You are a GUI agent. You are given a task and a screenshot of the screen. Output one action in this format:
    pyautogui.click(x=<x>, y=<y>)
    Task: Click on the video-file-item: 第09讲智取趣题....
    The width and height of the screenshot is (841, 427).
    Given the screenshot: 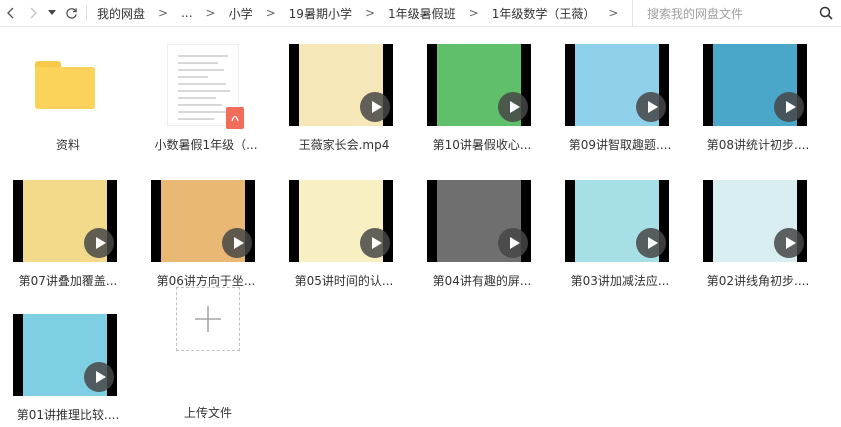 What is the action you would take?
    pyautogui.click(x=612, y=100)
    